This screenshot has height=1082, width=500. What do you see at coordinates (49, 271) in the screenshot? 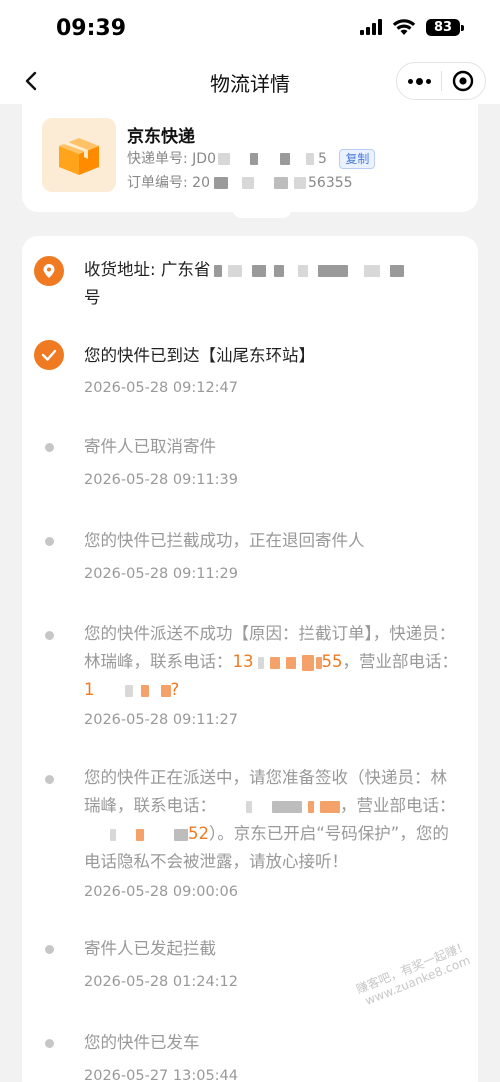
I see `location-pin-icon` at bounding box center [49, 271].